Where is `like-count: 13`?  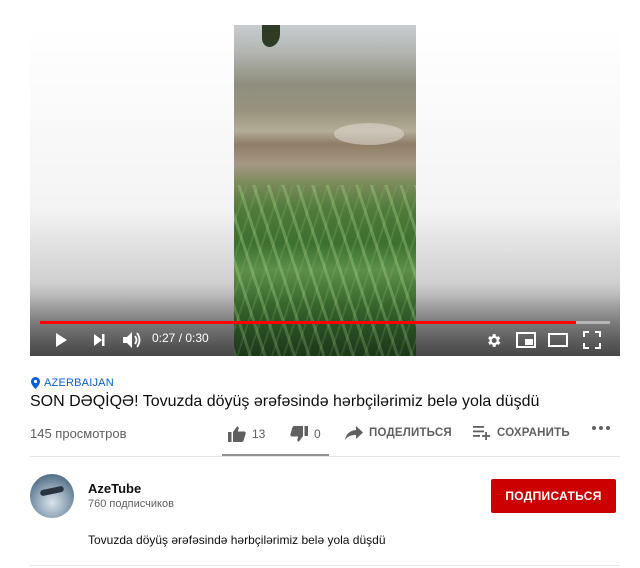 like-count: 13 is located at coordinates (259, 434).